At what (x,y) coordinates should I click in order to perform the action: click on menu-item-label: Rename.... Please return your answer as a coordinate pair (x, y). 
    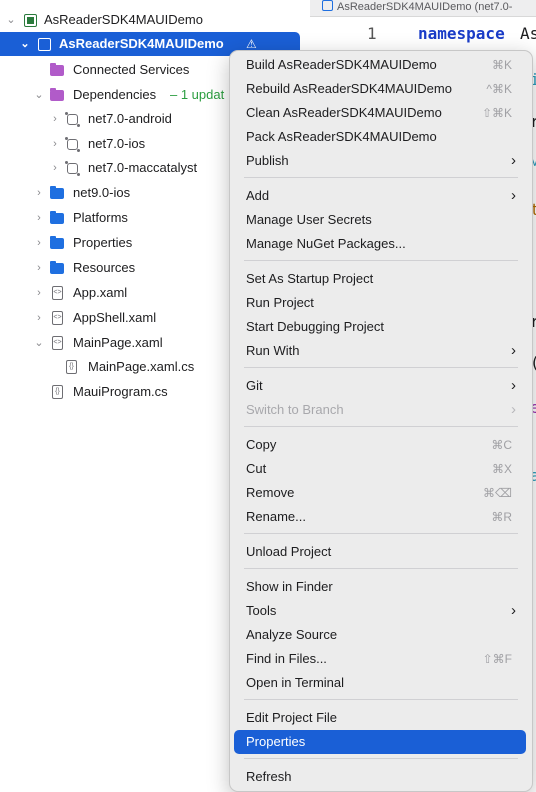
    Looking at the image, I should click on (276, 516).